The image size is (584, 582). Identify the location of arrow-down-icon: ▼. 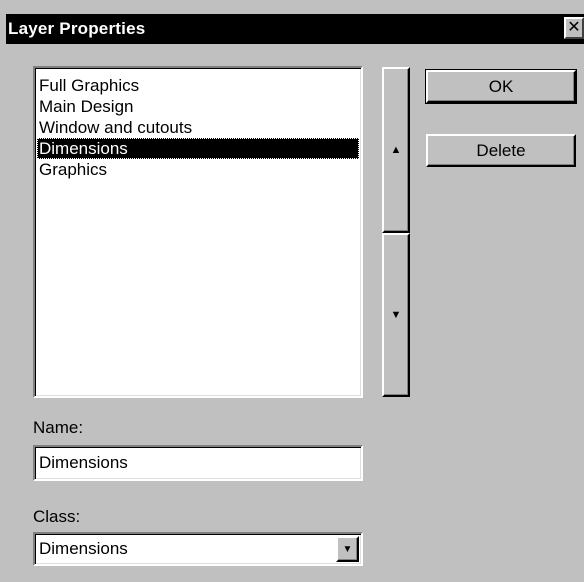
(396, 315).